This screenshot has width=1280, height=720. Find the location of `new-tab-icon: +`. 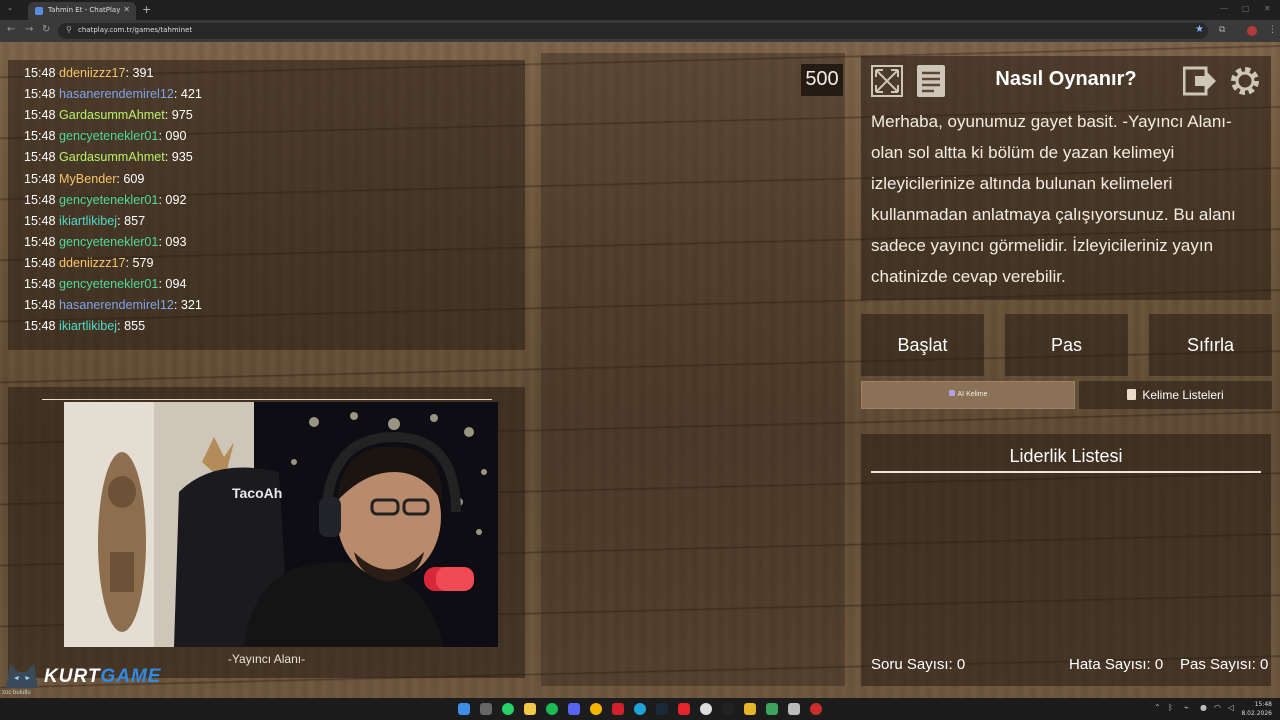

new-tab-icon: + is located at coordinates (146, 9).